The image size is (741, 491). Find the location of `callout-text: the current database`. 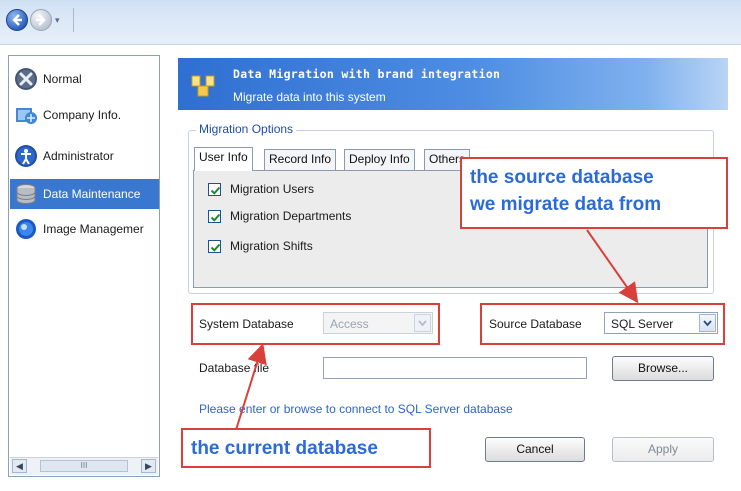

callout-text: the current database is located at coordinates (284, 448).